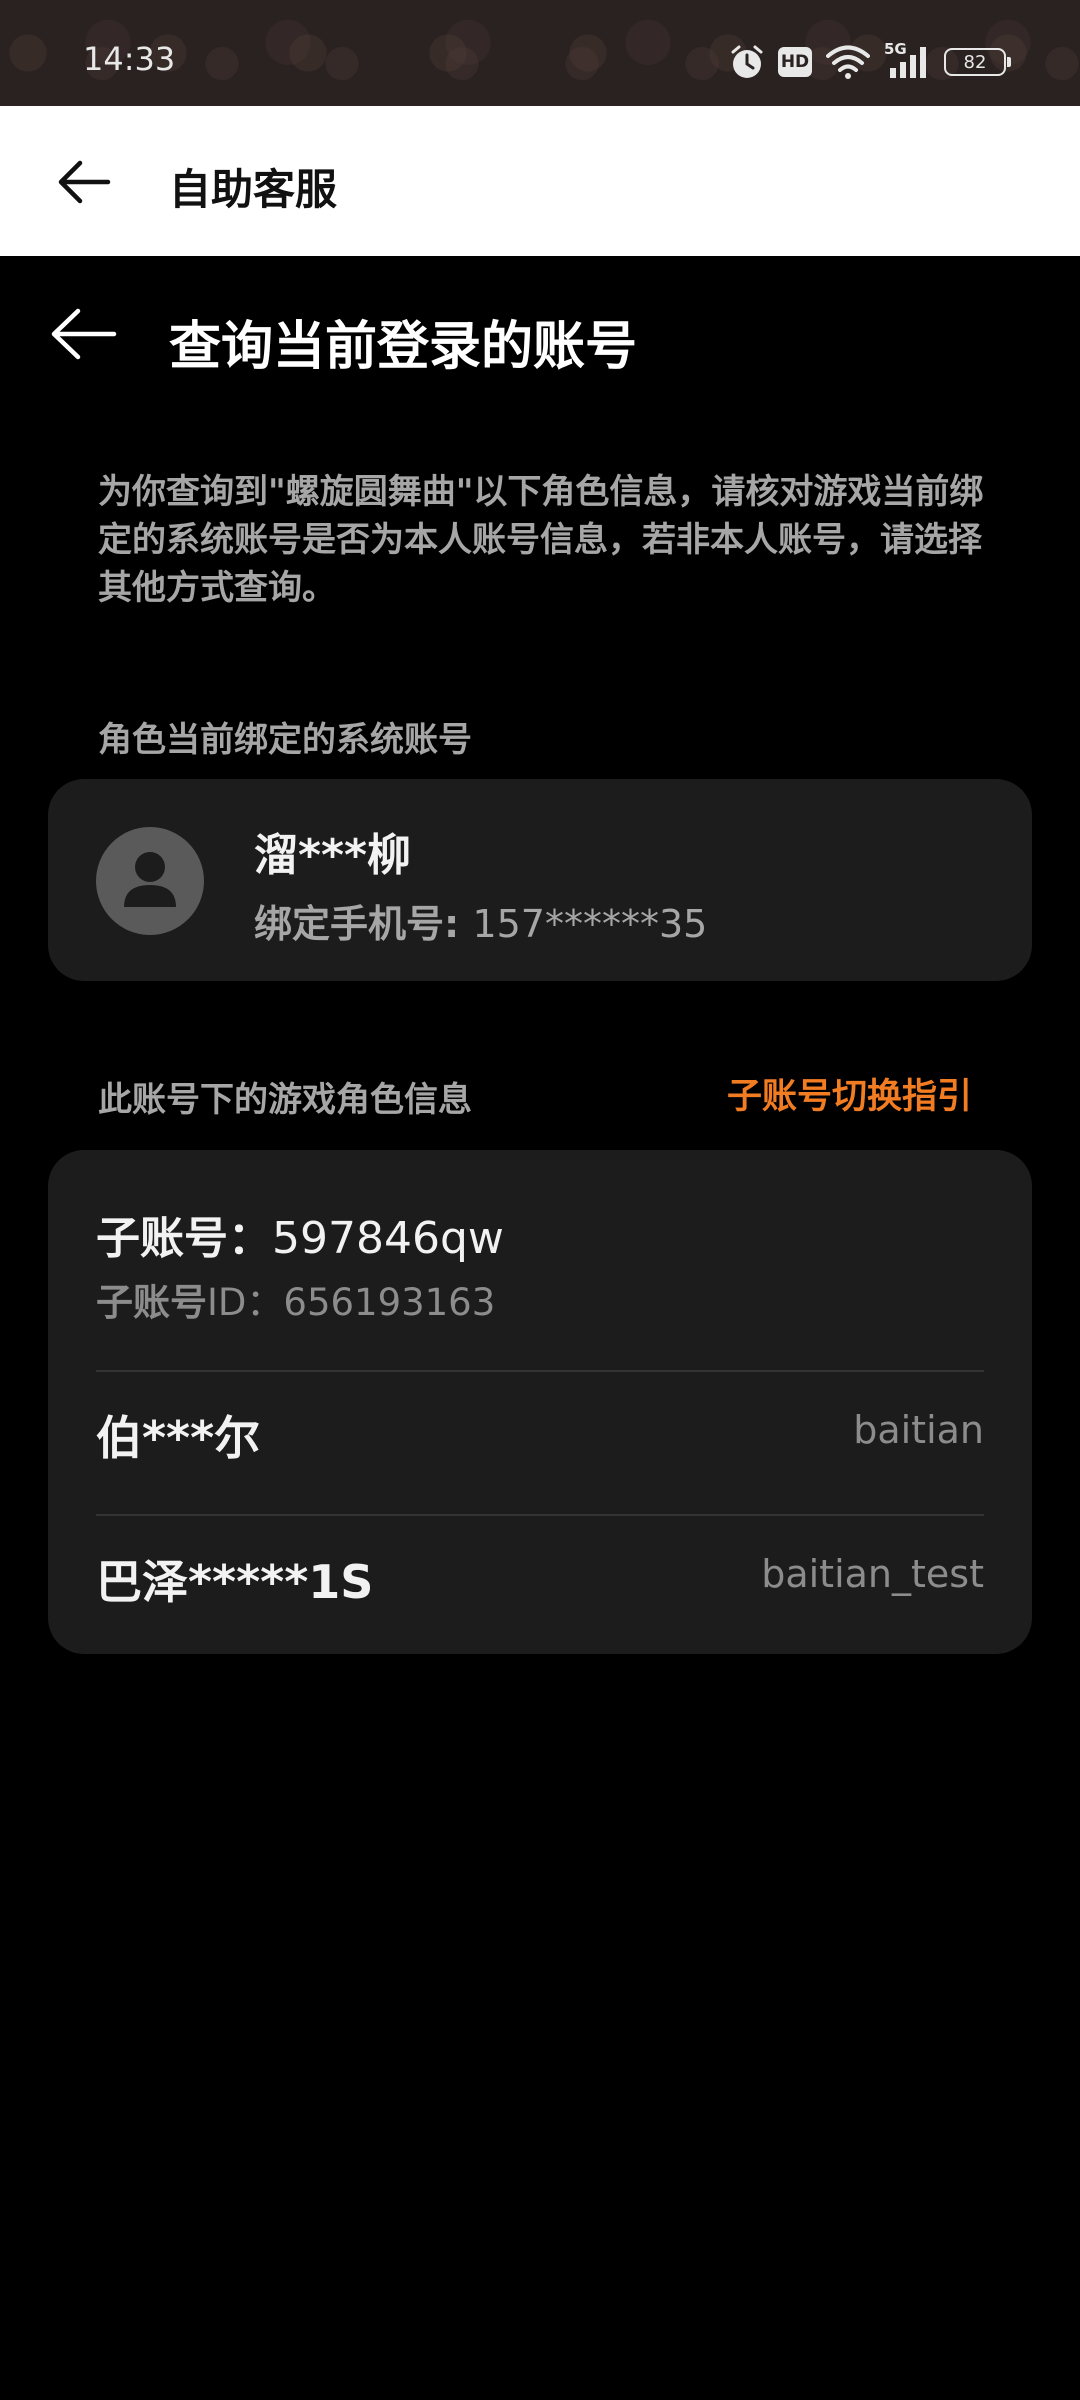  What do you see at coordinates (590, 924) in the screenshot?
I see `bound-phone-value: 157******35` at bounding box center [590, 924].